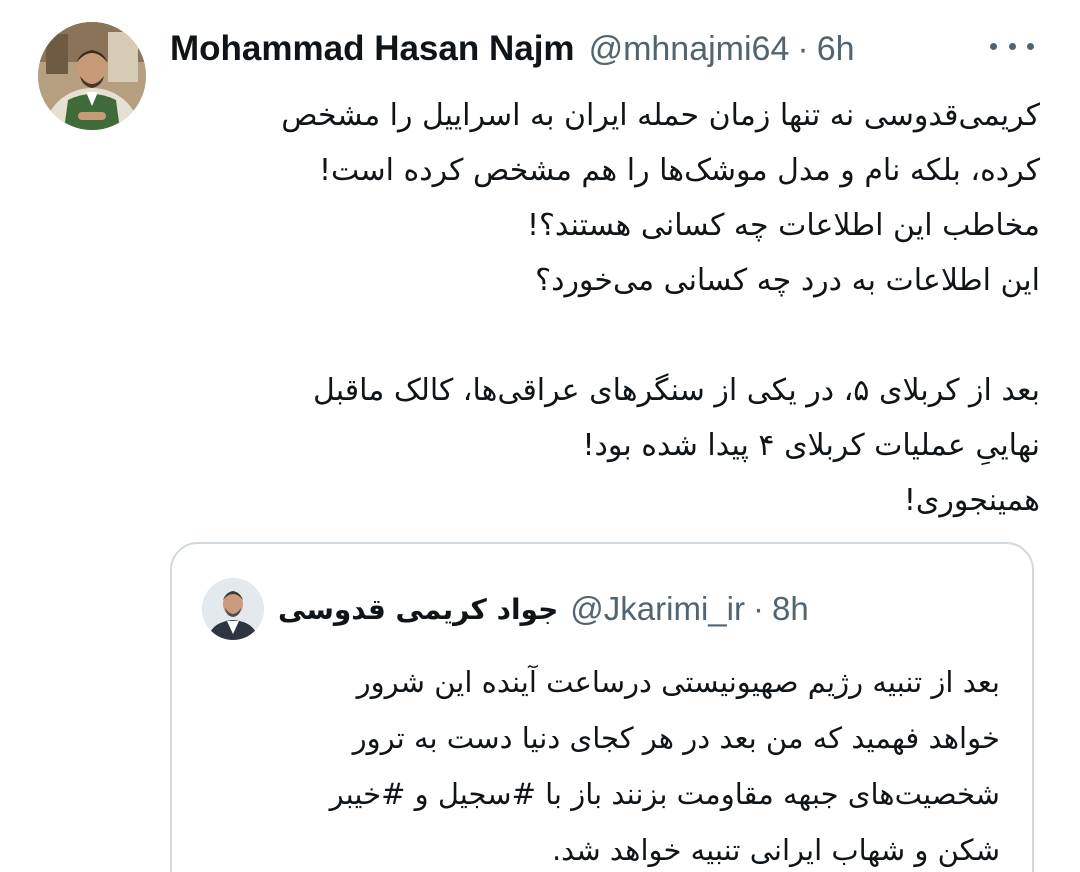  Describe the element at coordinates (783, 225) in the screenshot. I see `tweet-line: مخاطب این اطلاعات چه کسانی هستند؟!` at that location.